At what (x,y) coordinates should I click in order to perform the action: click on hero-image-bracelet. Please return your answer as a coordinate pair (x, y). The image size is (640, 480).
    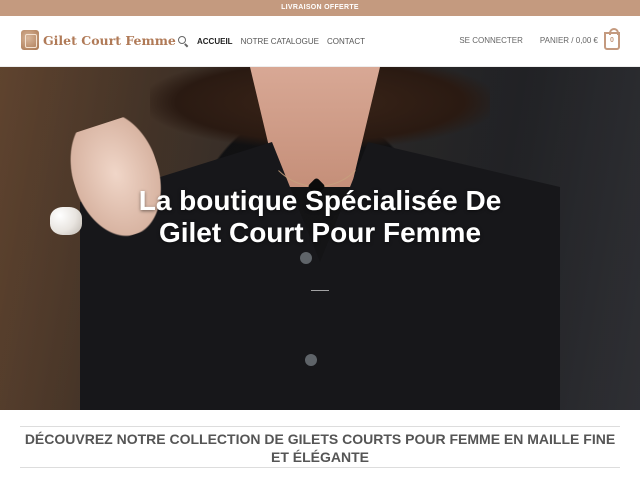
    Looking at the image, I should click on (66, 221).